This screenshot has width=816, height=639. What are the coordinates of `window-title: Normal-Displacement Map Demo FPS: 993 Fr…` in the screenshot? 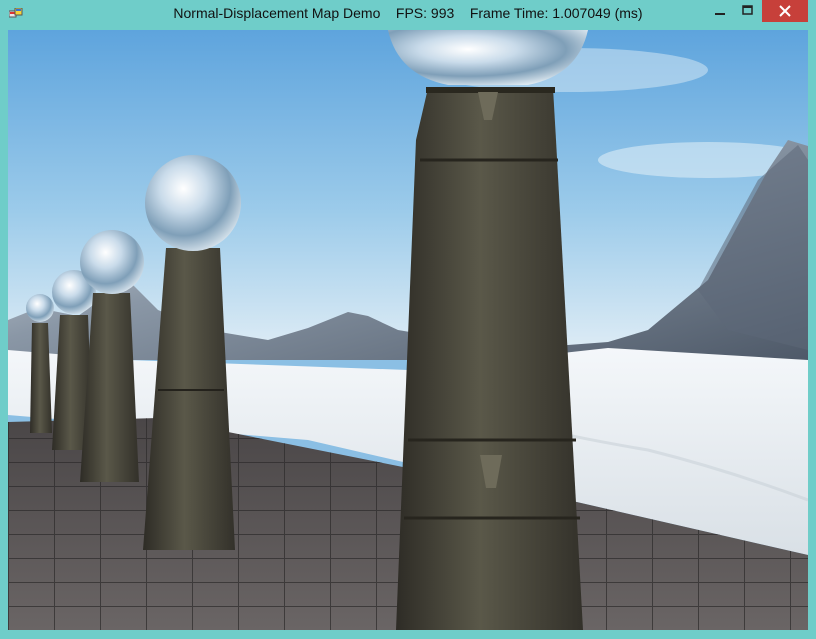 It's located at (408, 13).